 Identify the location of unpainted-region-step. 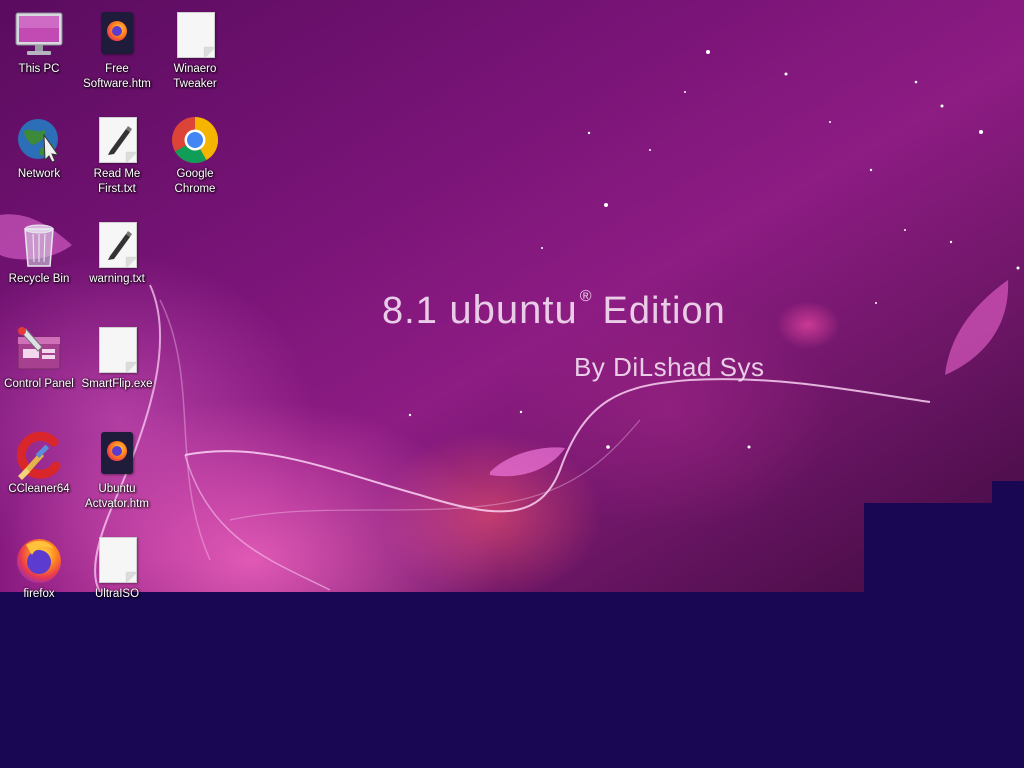
(1008, 493).